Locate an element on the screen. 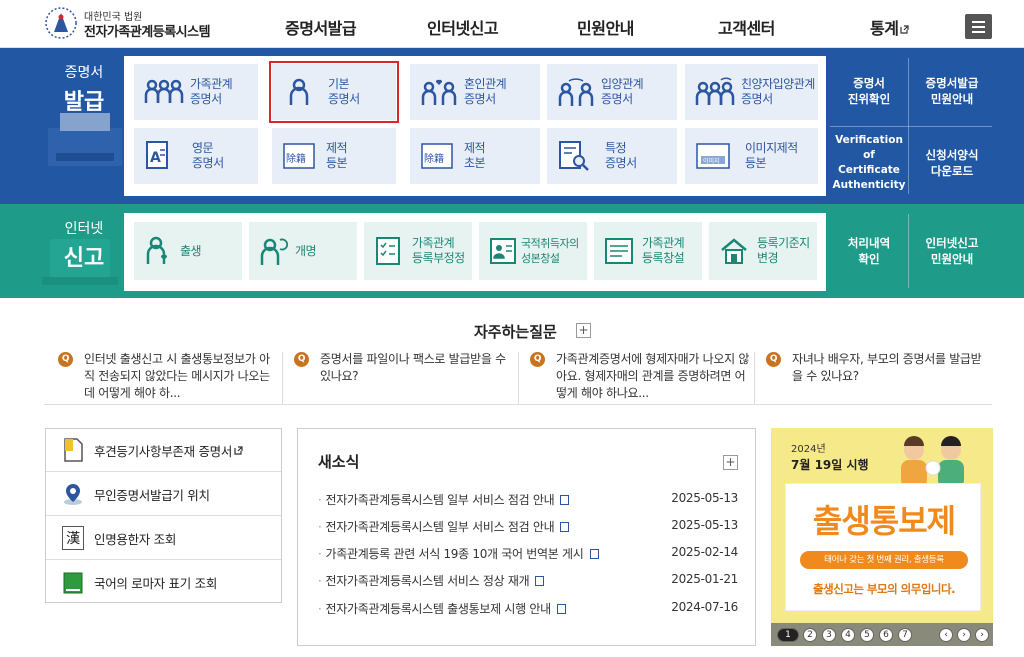  faq-title: 자주하는질문 is located at coordinates (515, 332).